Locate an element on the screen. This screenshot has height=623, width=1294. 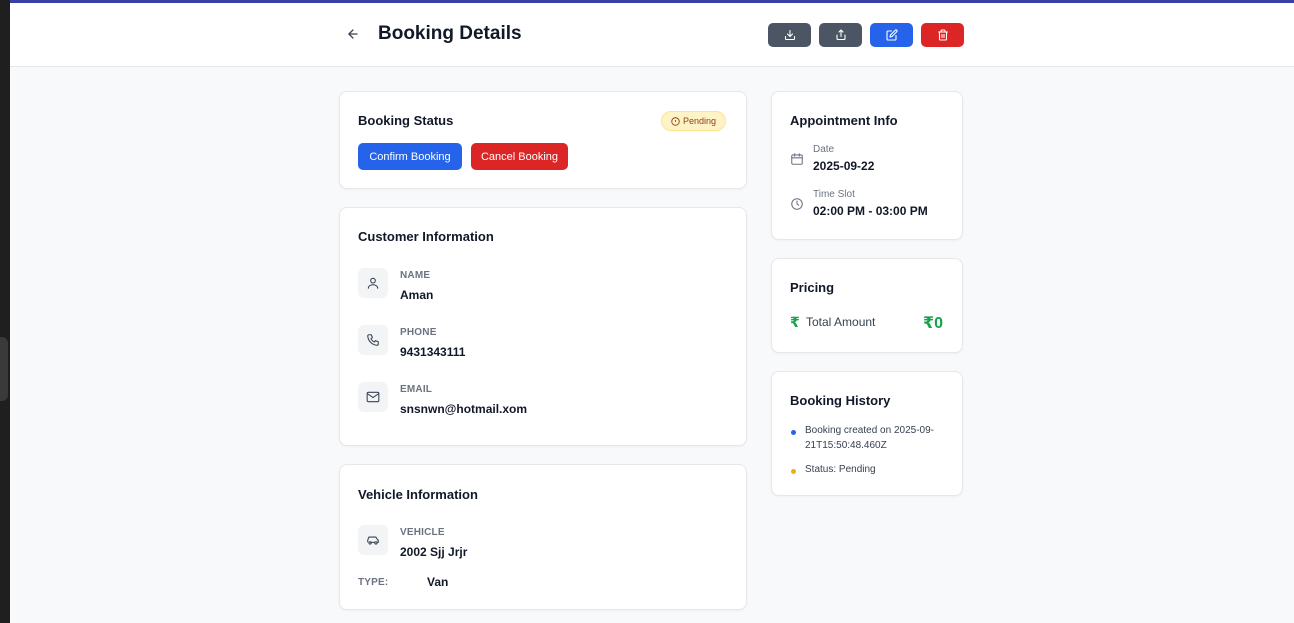
customer-info-title: Customer Information is located at coordinates (426, 236).